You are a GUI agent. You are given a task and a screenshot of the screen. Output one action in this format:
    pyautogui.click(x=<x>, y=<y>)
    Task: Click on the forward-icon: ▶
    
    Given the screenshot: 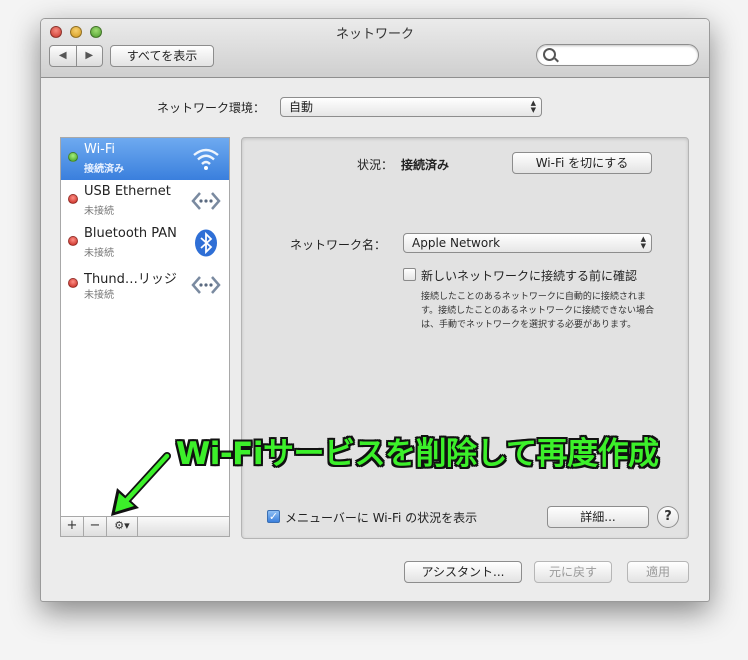 What is the action you would take?
    pyautogui.click(x=89, y=56)
    